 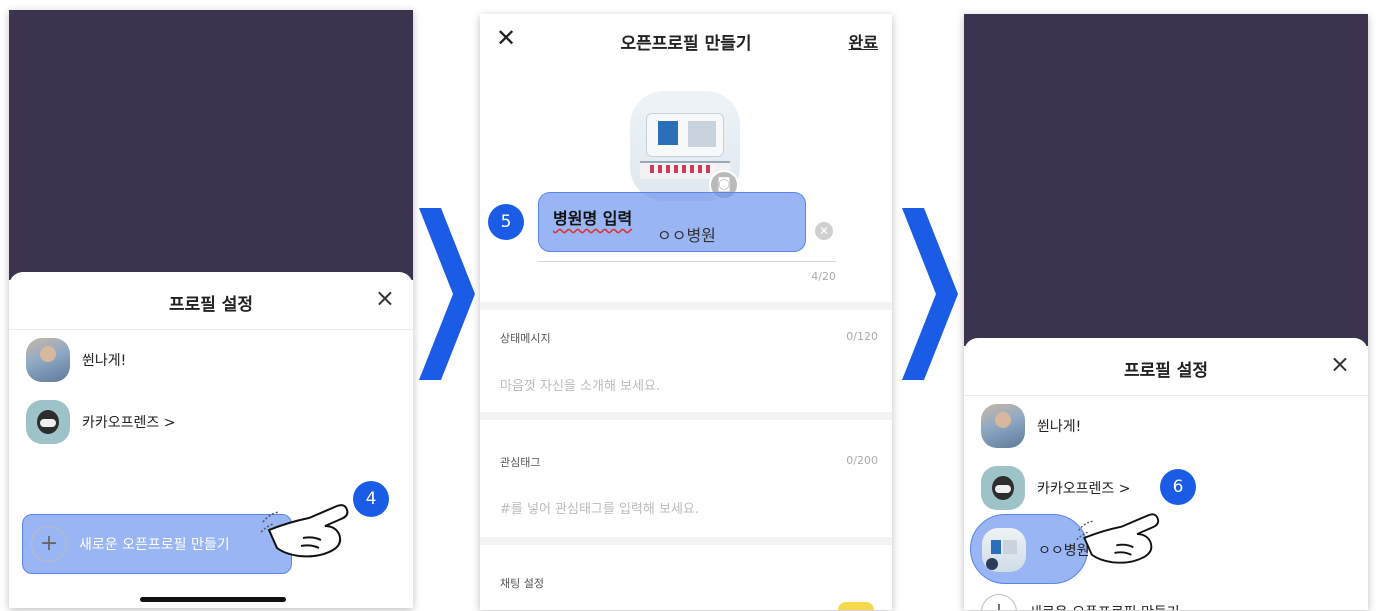 What do you see at coordinates (823, 276) in the screenshot?
I see `char-counter: 4/20` at bounding box center [823, 276].